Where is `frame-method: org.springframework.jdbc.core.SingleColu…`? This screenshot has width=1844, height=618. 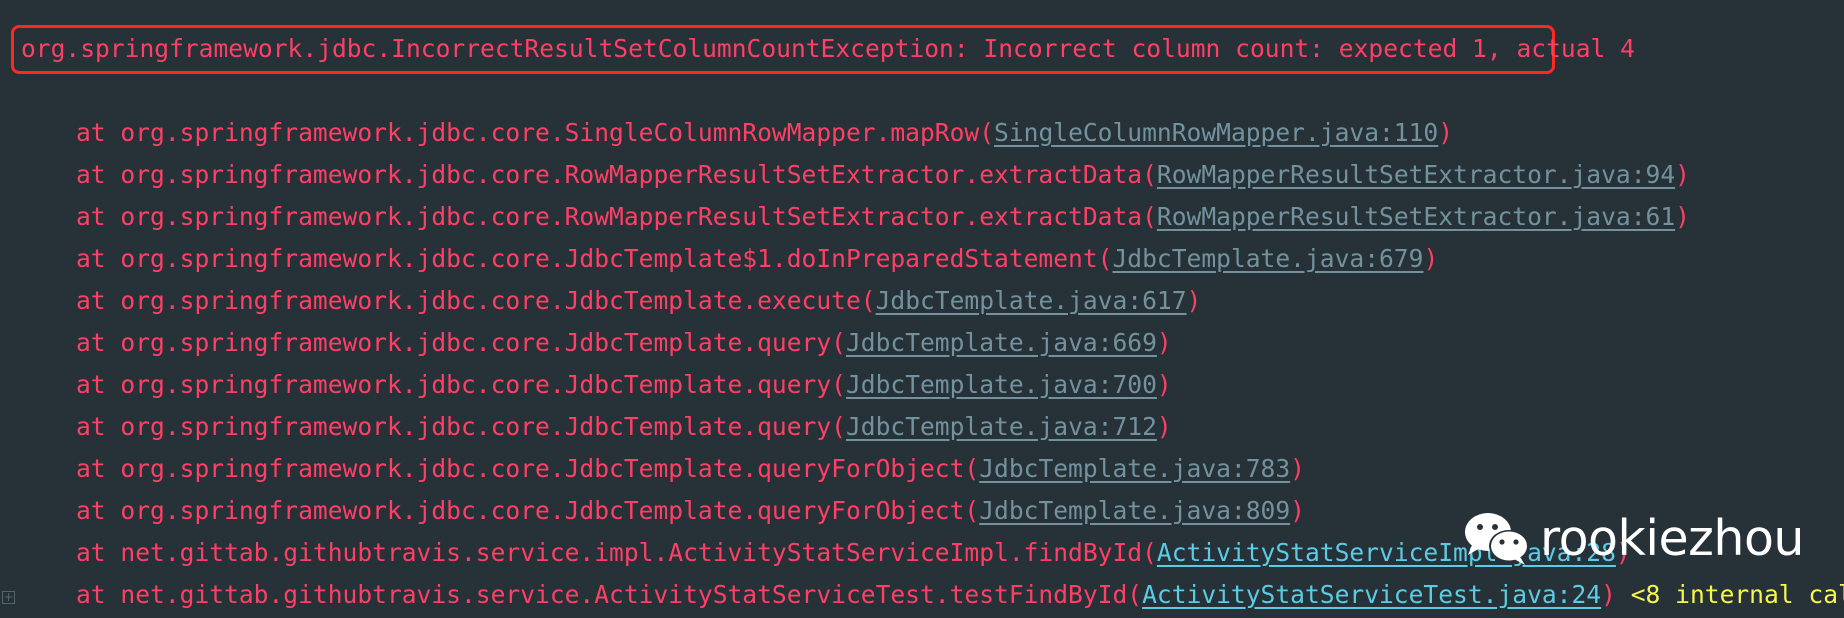 frame-method: org.springframework.jdbc.core.SingleColu… is located at coordinates (550, 132).